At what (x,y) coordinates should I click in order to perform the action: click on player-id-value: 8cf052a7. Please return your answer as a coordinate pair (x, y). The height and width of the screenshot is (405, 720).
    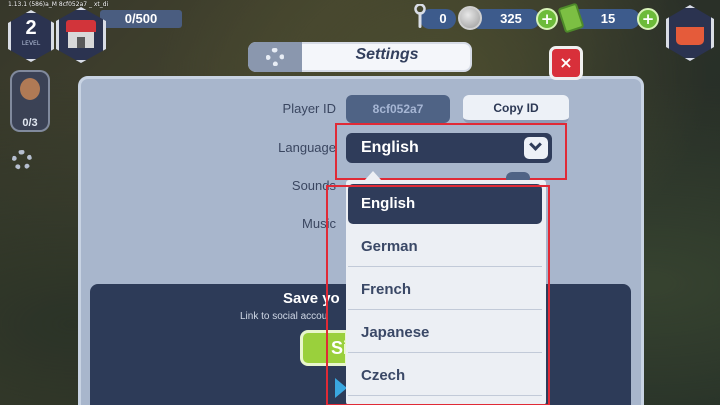
    Looking at the image, I should click on (398, 109).